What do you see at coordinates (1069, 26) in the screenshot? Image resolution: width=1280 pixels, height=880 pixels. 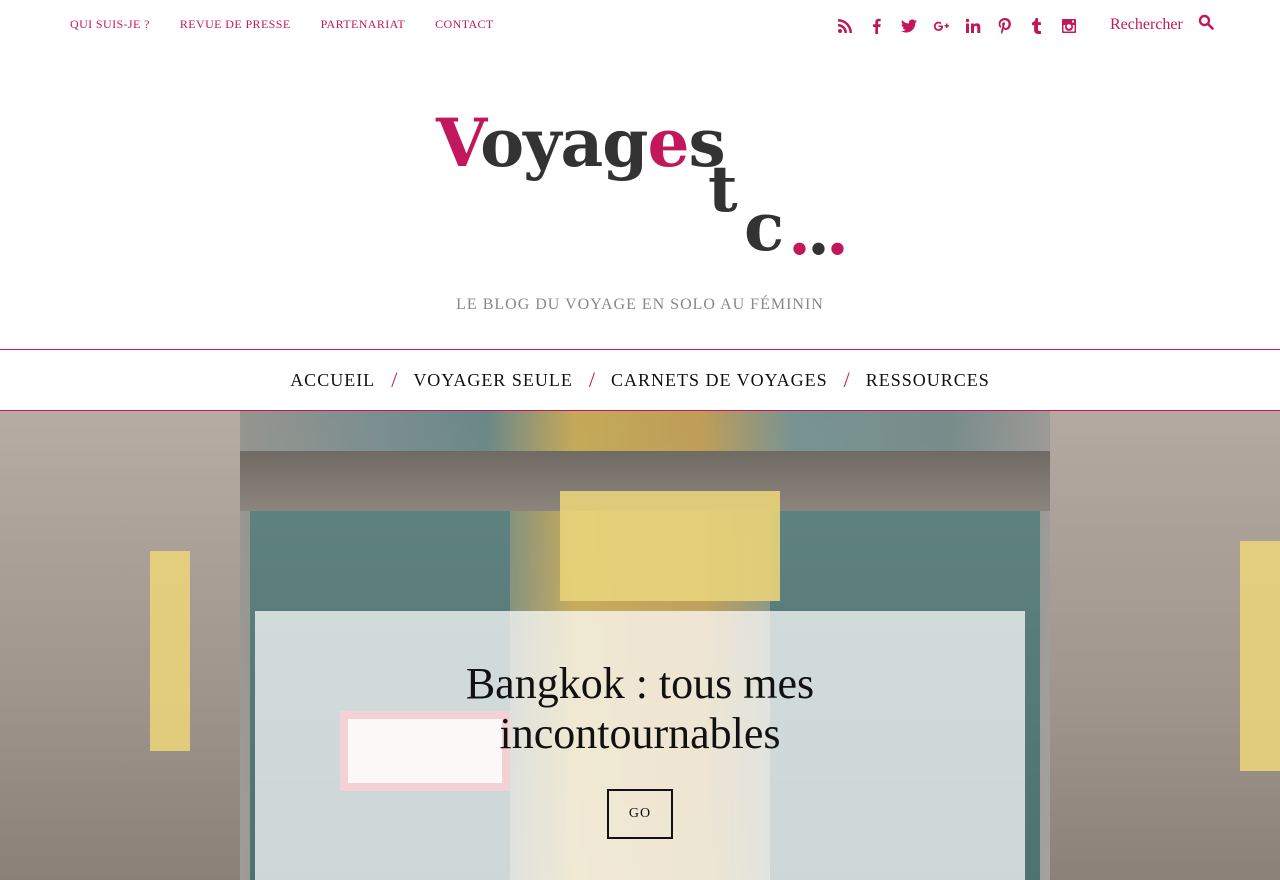 I see `instagram-icon` at bounding box center [1069, 26].